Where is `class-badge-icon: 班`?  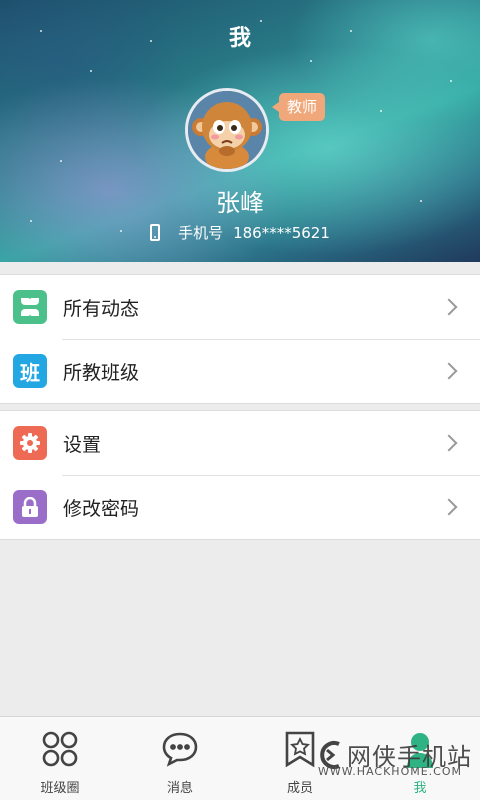
class-badge-icon: 班 is located at coordinates (30, 371).